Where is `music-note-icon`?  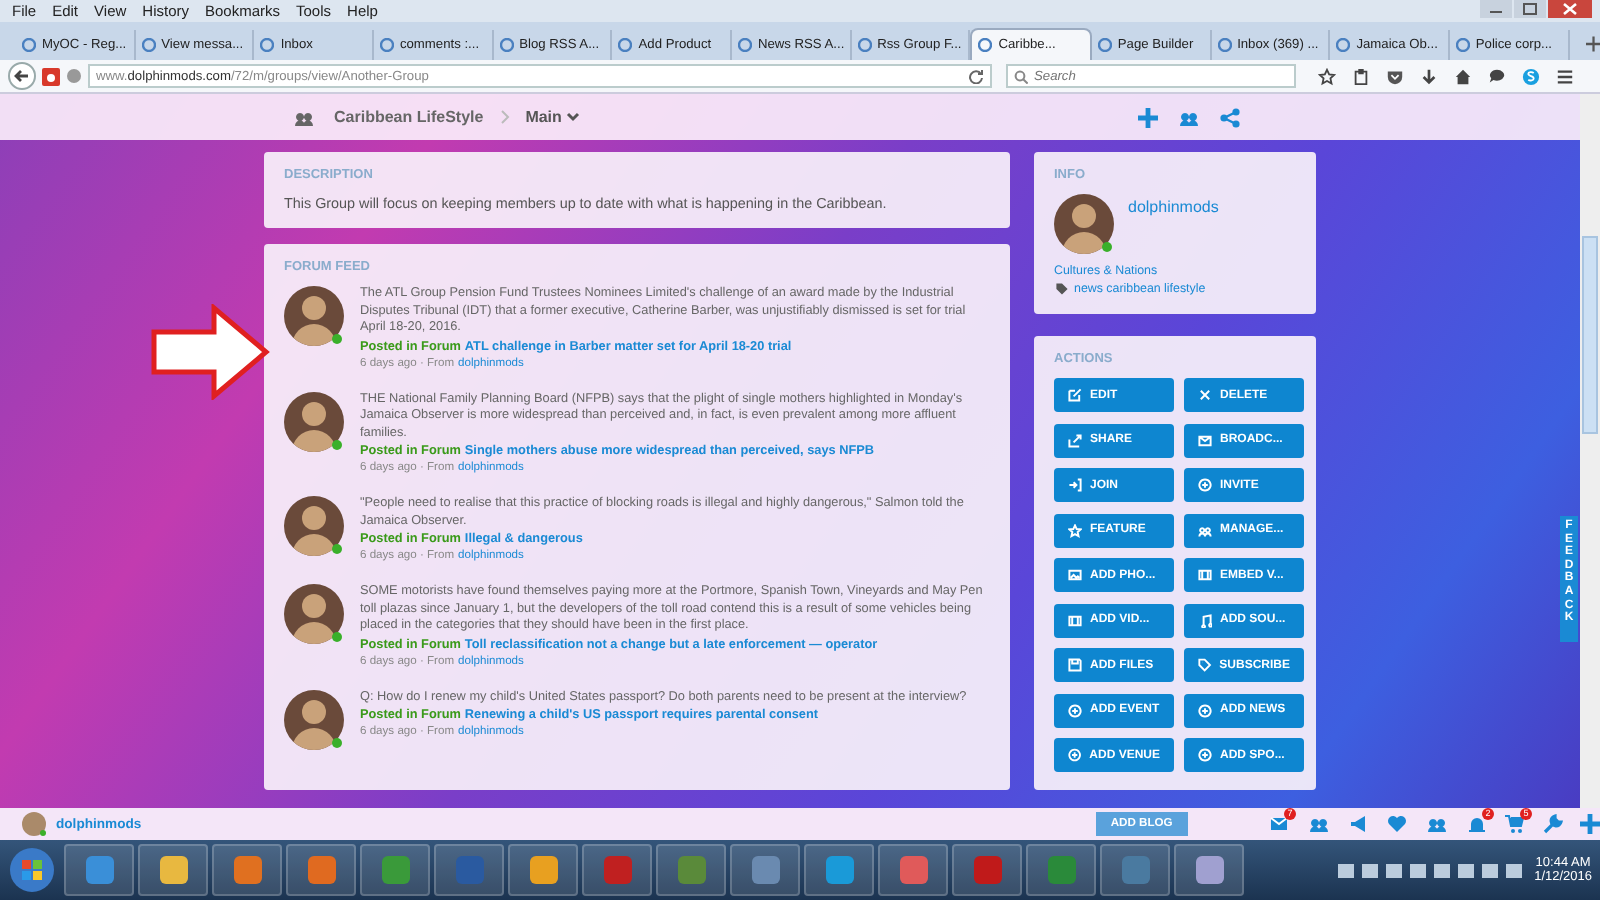 music-note-icon is located at coordinates (1205, 620).